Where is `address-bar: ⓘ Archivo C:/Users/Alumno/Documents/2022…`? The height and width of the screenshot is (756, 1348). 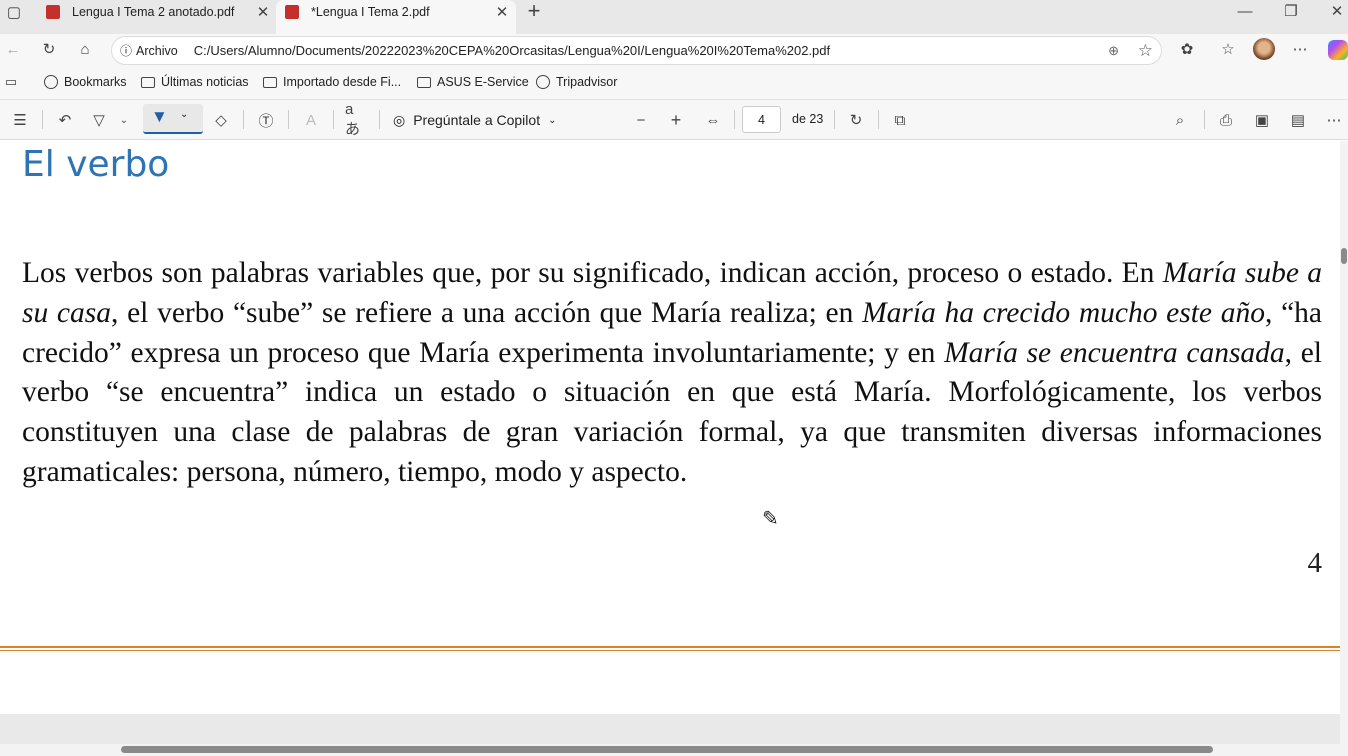 address-bar: ⓘ Archivo C:/Users/Alumno/Documents/2022… is located at coordinates (636, 50).